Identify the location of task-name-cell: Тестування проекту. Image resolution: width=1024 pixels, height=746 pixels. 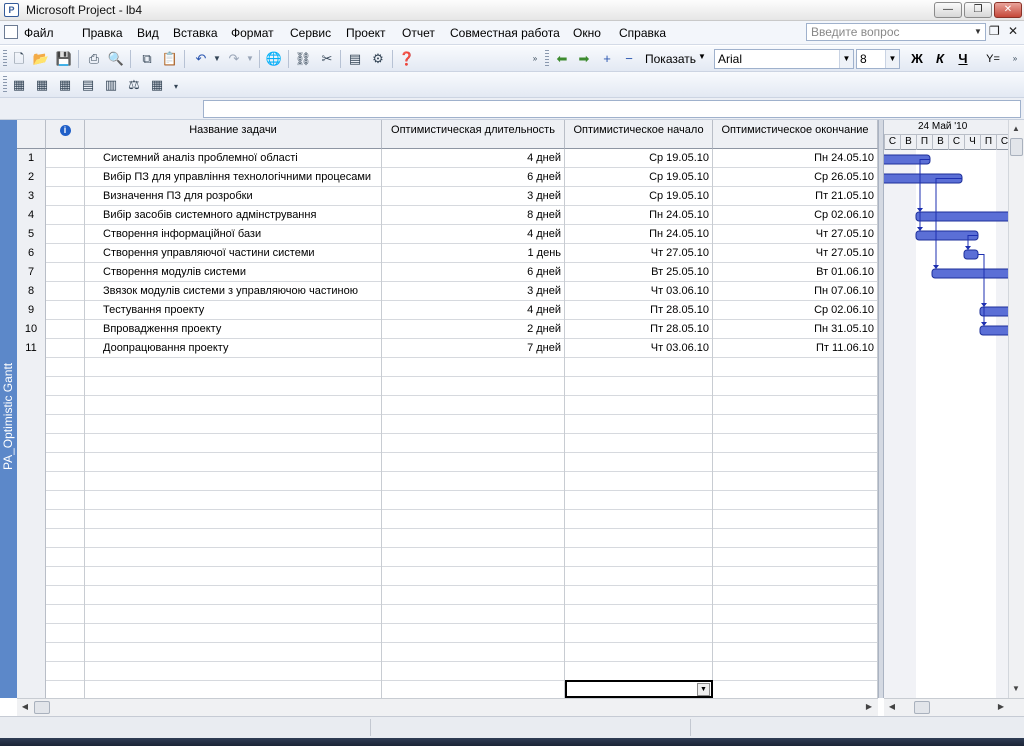
(233, 310).